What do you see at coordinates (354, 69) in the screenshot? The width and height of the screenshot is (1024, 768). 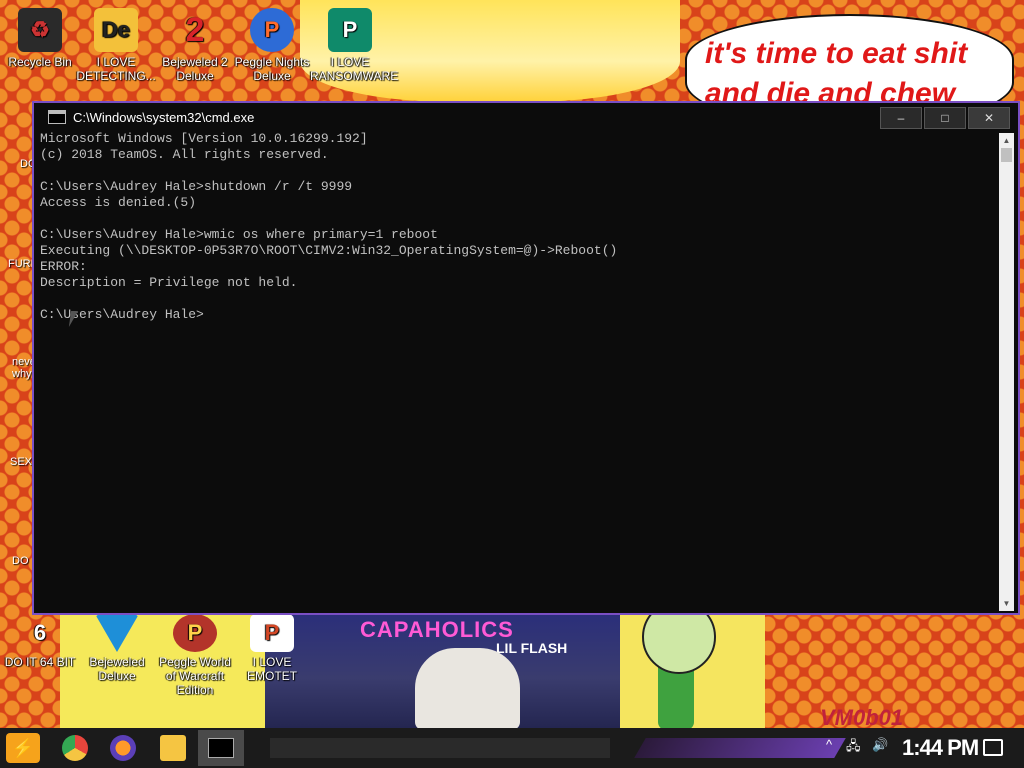 I see `desktop-icon-label: I LOVE RANSOMWARE` at bounding box center [354, 69].